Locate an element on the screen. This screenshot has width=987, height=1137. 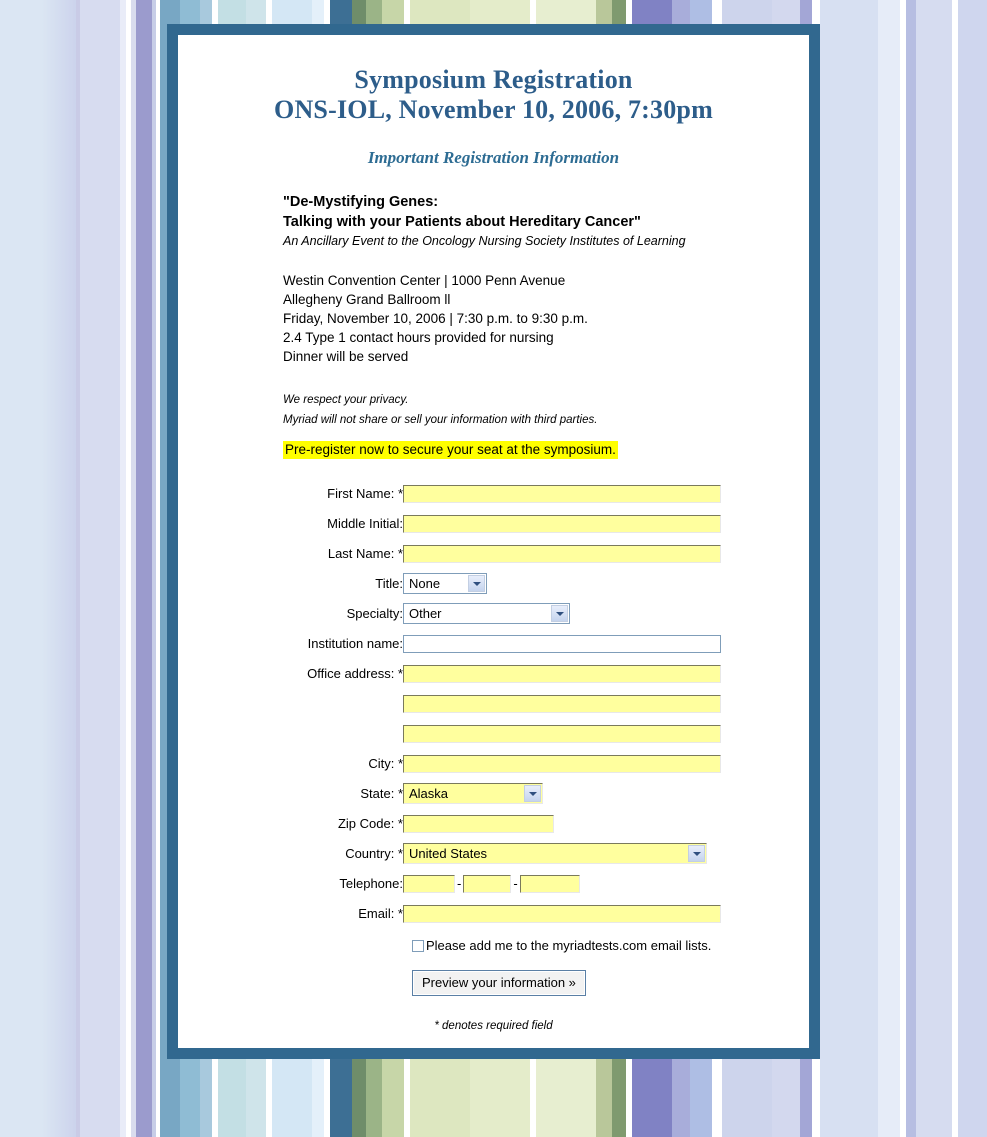
last-name-label: Last Name: * is located at coordinates (365, 553).